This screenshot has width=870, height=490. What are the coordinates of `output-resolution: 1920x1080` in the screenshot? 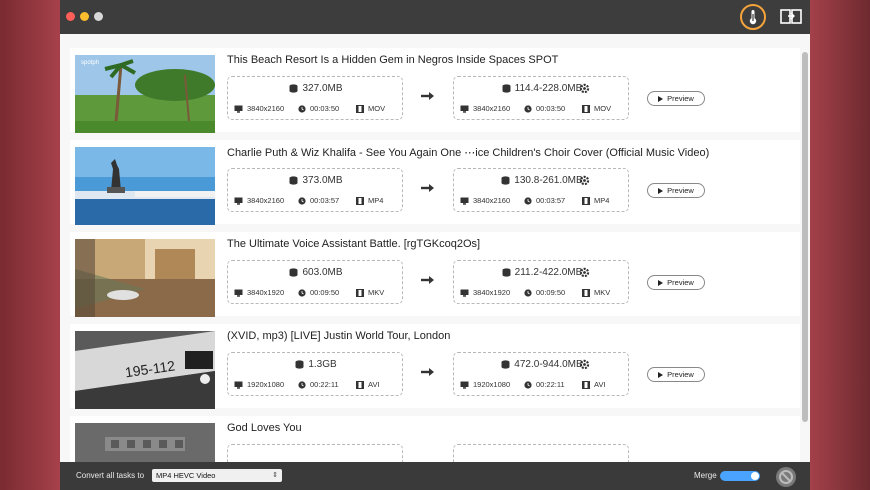 It's located at (492, 384).